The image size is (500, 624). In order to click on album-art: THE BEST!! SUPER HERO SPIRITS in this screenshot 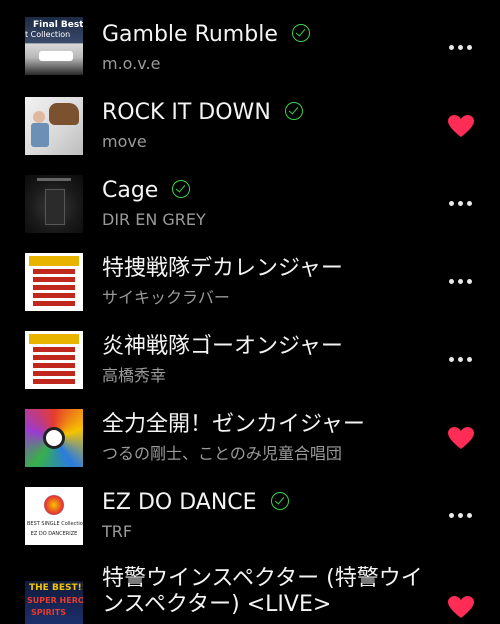, I will do `click(54, 602)`.